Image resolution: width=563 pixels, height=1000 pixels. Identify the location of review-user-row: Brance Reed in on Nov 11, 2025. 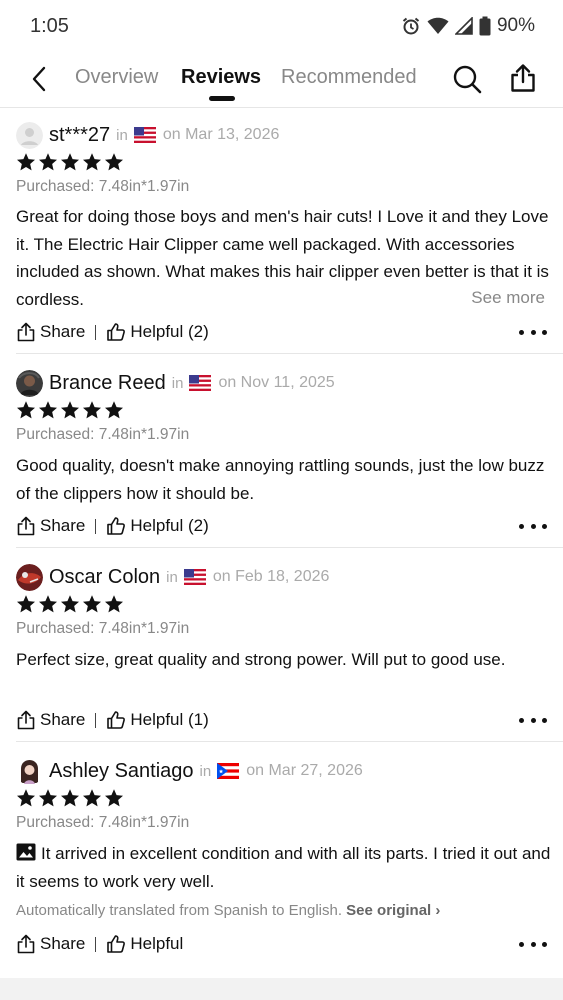
(175, 383).